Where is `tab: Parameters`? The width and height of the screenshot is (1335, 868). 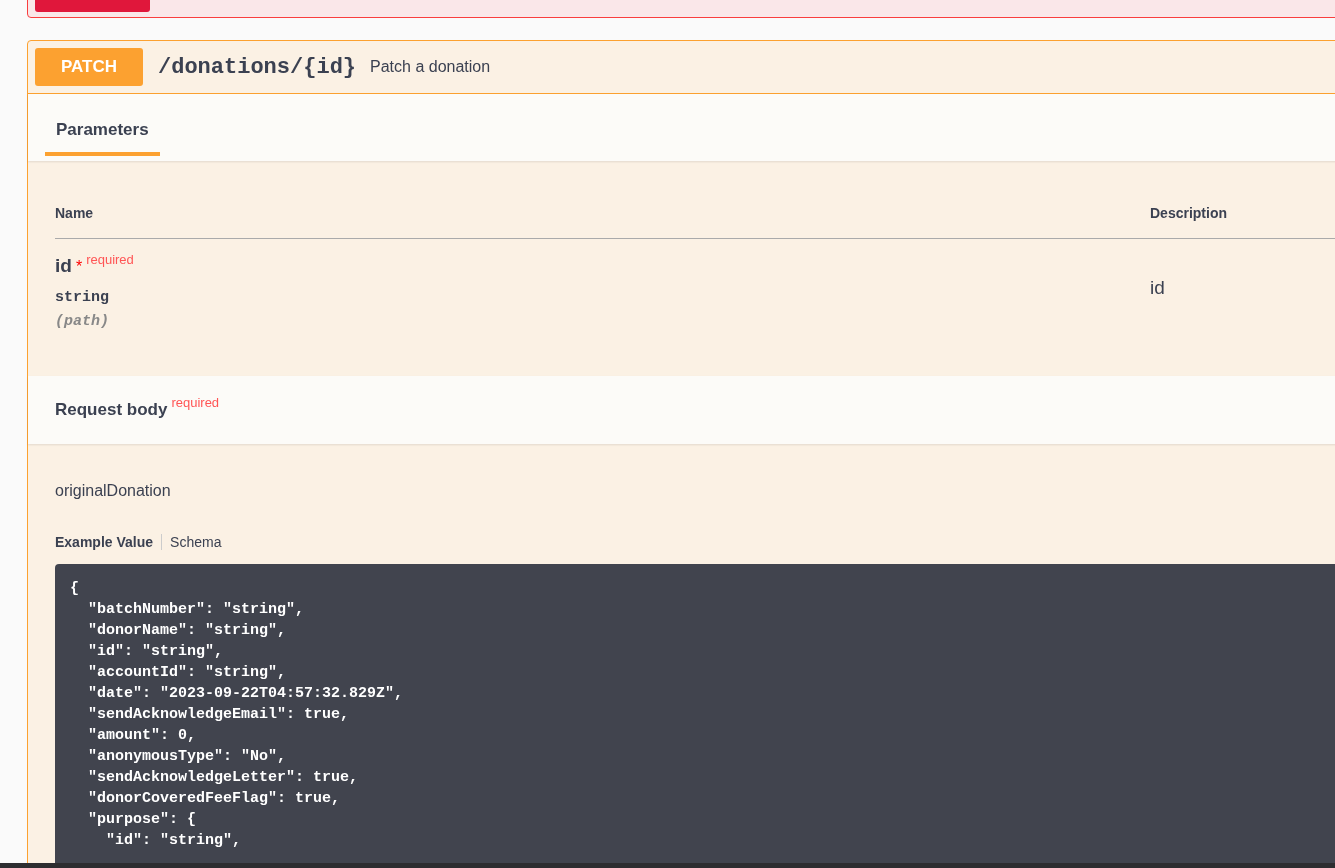 tab: Parameters is located at coordinates (102, 138).